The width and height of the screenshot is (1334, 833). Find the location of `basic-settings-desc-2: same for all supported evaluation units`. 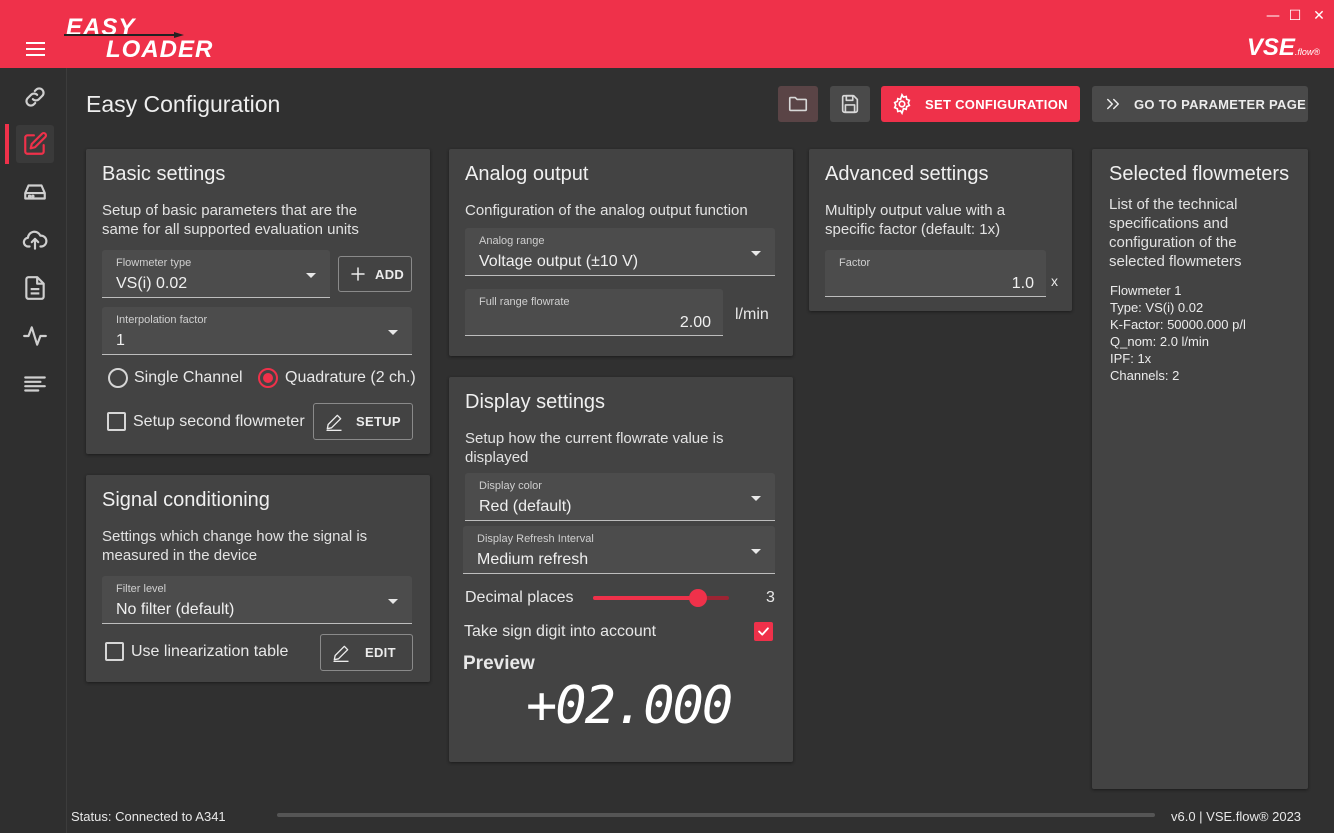

basic-settings-desc-2: same for all supported evaluation units is located at coordinates (230, 229).